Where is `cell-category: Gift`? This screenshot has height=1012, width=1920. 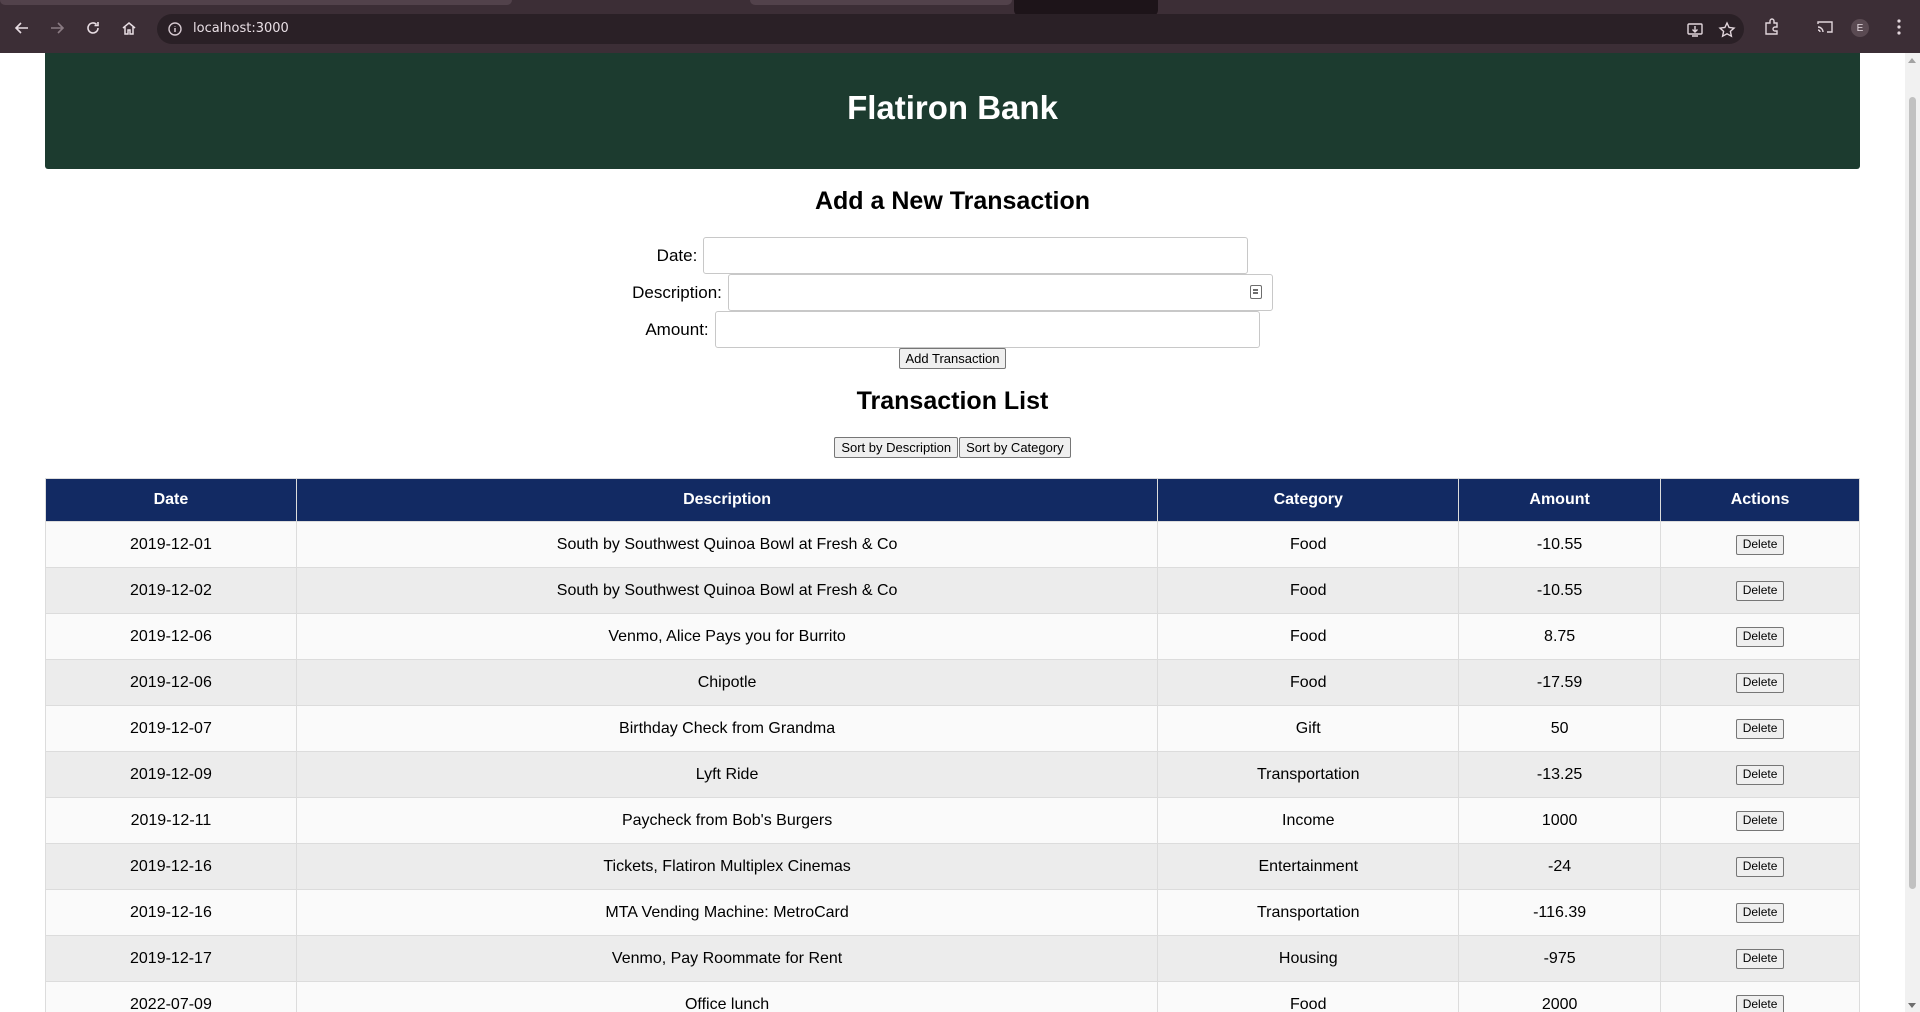 cell-category: Gift is located at coordinates (1308, 728).